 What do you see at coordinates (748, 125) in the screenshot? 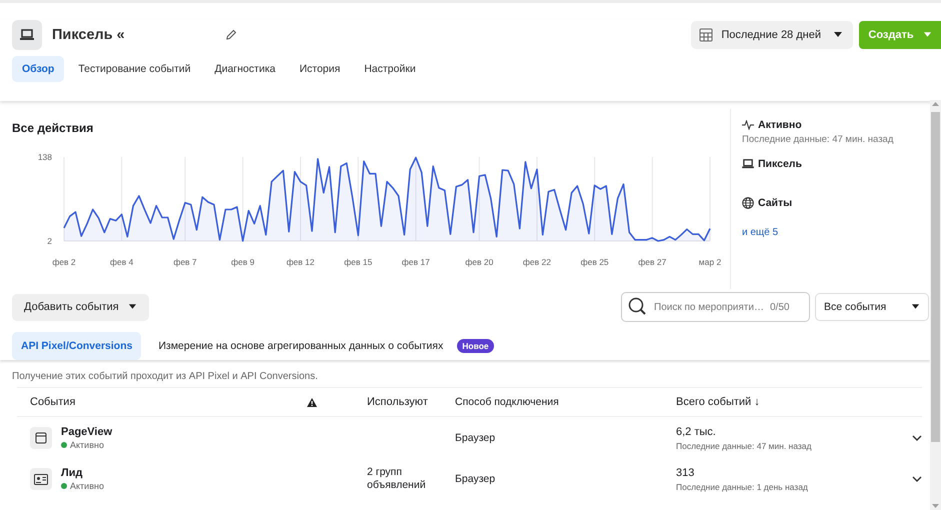
I see `pulse-icon` at bounding box center [748, 125].